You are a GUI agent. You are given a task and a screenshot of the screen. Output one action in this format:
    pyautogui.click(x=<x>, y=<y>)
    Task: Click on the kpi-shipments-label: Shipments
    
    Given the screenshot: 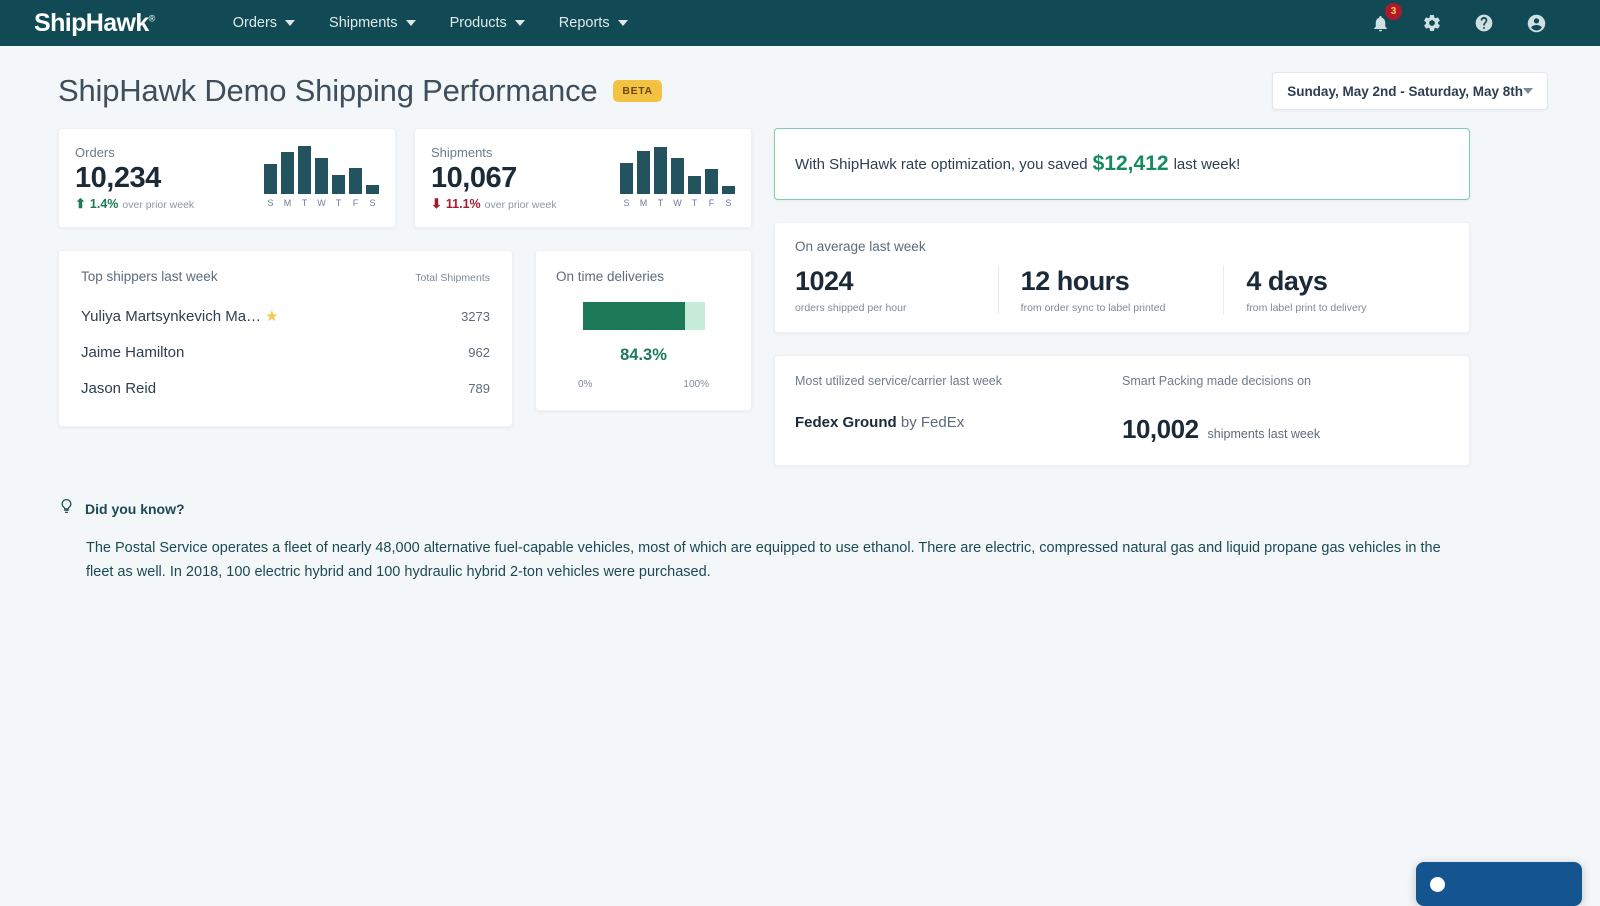 What is the action you would take?
    pyautogui.click(x=493, y=152)
    